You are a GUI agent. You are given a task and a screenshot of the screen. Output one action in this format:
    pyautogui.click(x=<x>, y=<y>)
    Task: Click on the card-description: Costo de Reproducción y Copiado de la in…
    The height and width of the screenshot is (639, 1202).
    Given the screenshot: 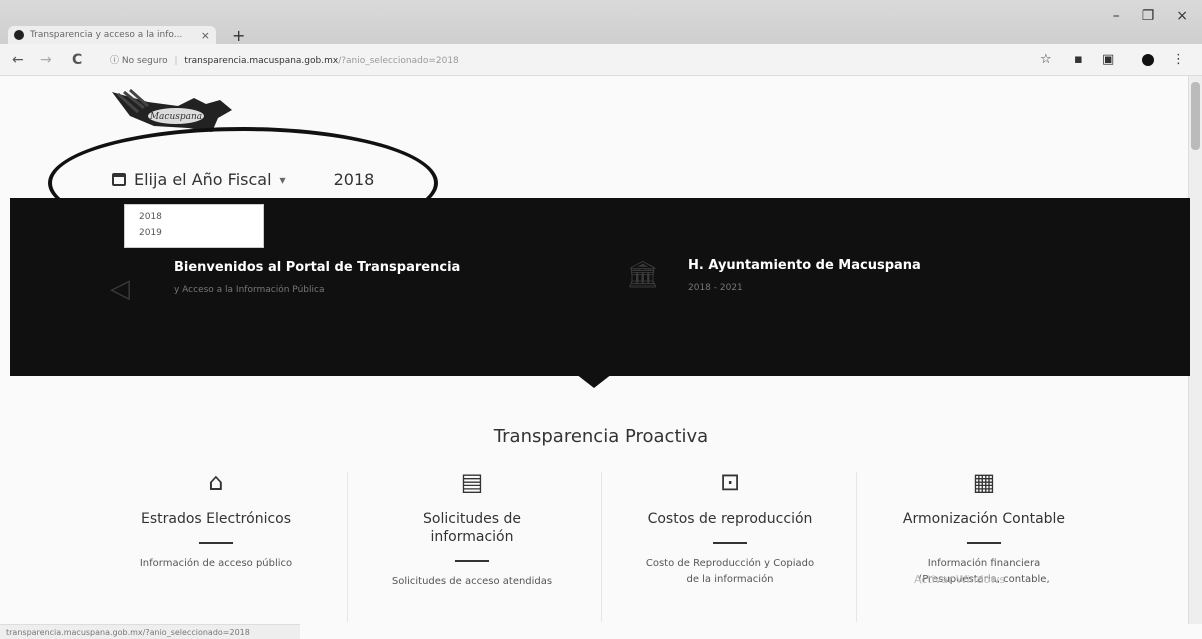 What is the action you would take?
    pyautogui.click(x=730, y=571)
    